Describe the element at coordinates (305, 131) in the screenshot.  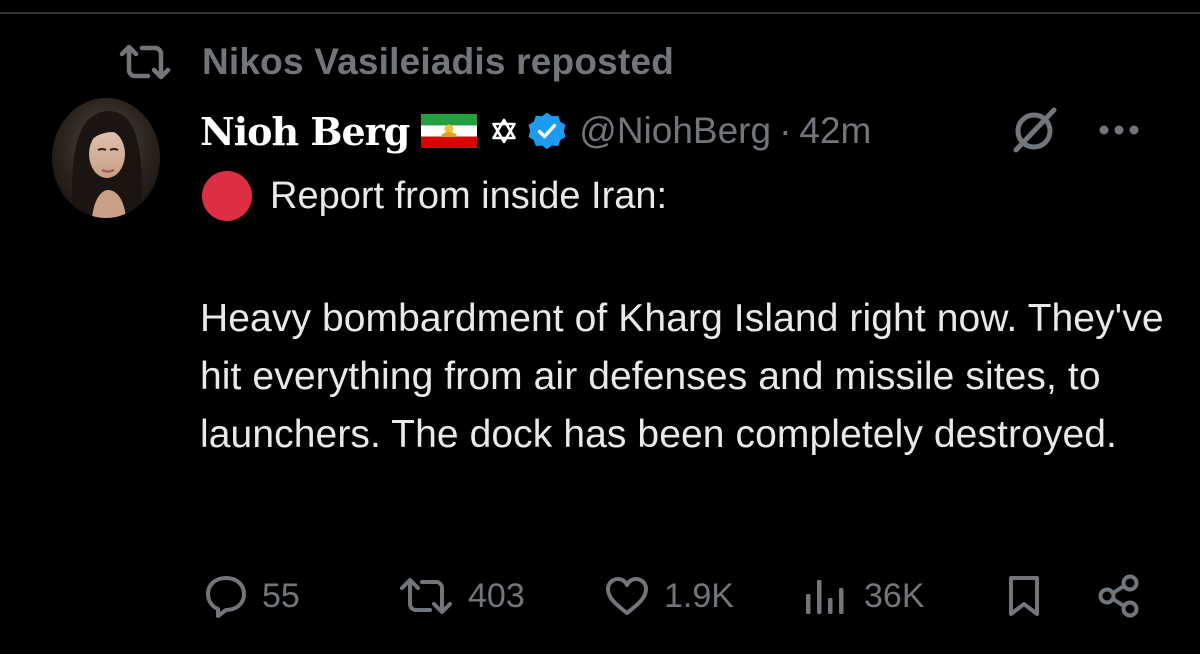
I see `display-name: Nioh Berg` at that location.